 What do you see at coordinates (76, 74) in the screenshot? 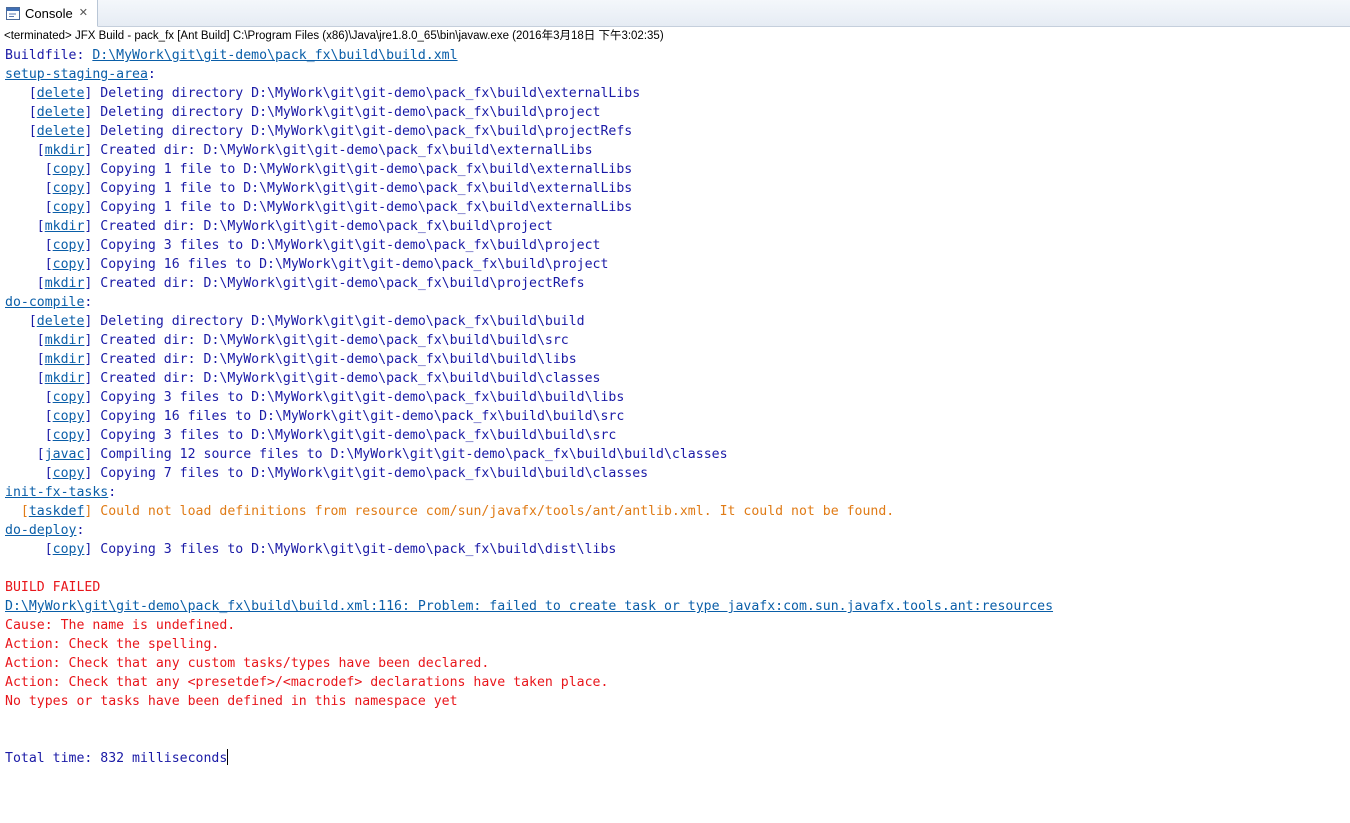
I see `console-hyperlink: setup-staging-area` at bounding box center [76, 74].